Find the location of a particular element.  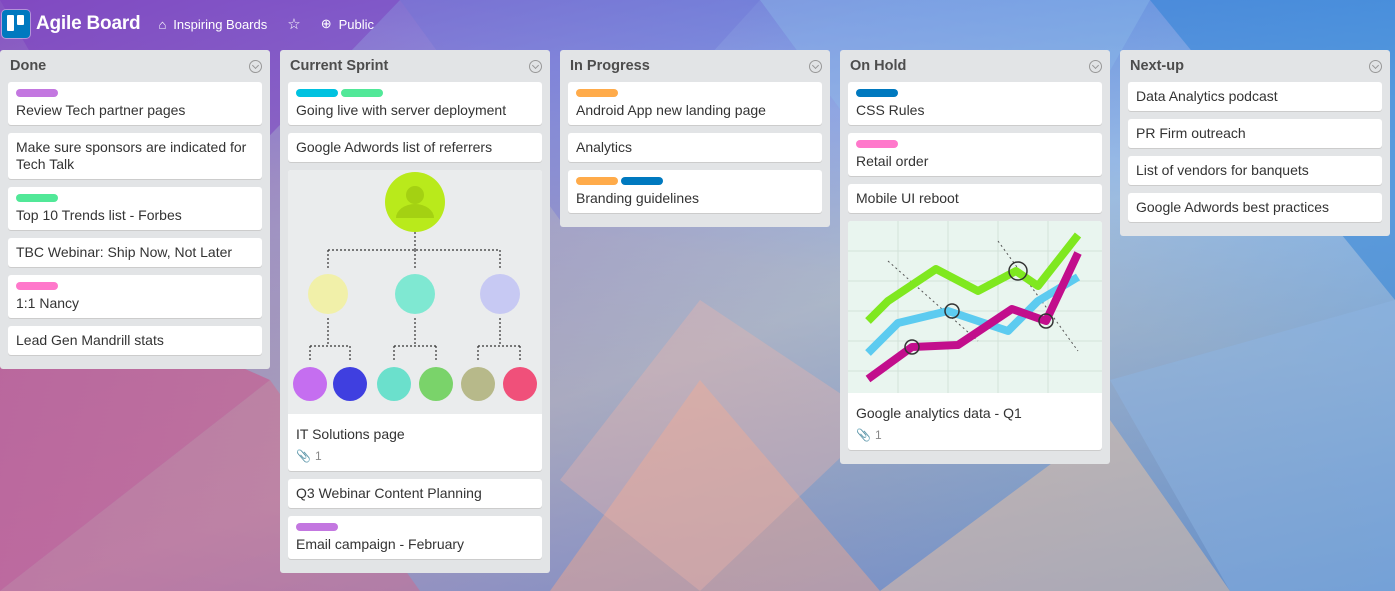

card: Google Adwords best practices is located at coordinates (1255, 207).